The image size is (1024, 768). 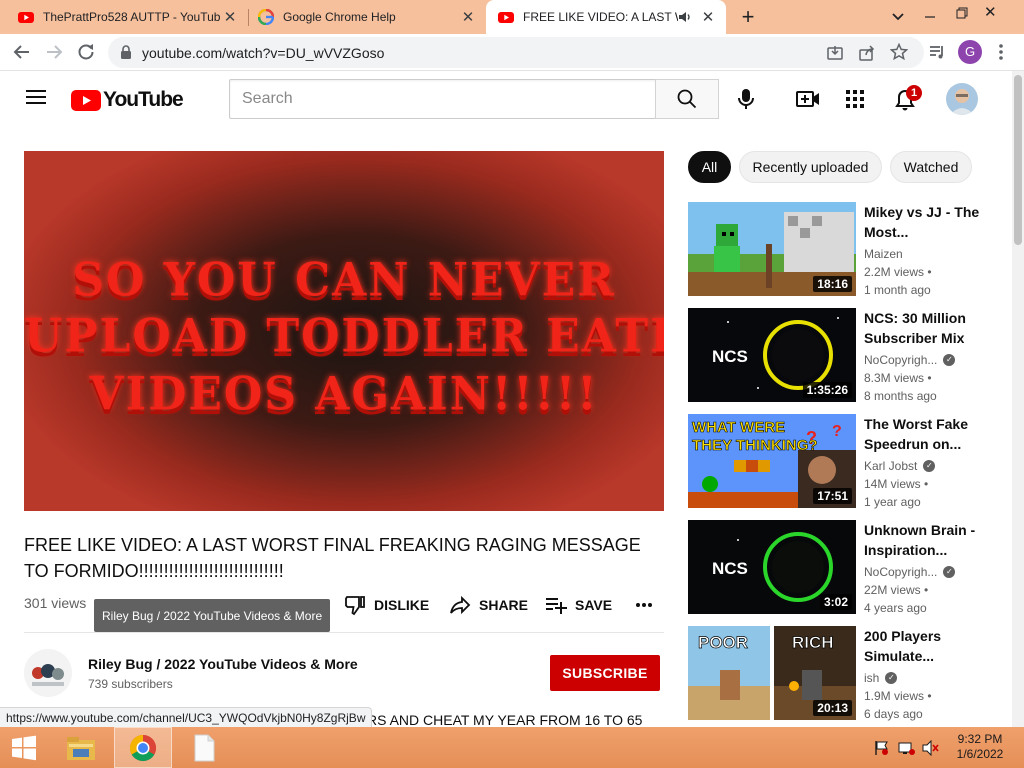 What do you see at coordinates (898, 17) in the screenshot?
I see `tab-search-chevron-icon` at bounding box center [898, 17].